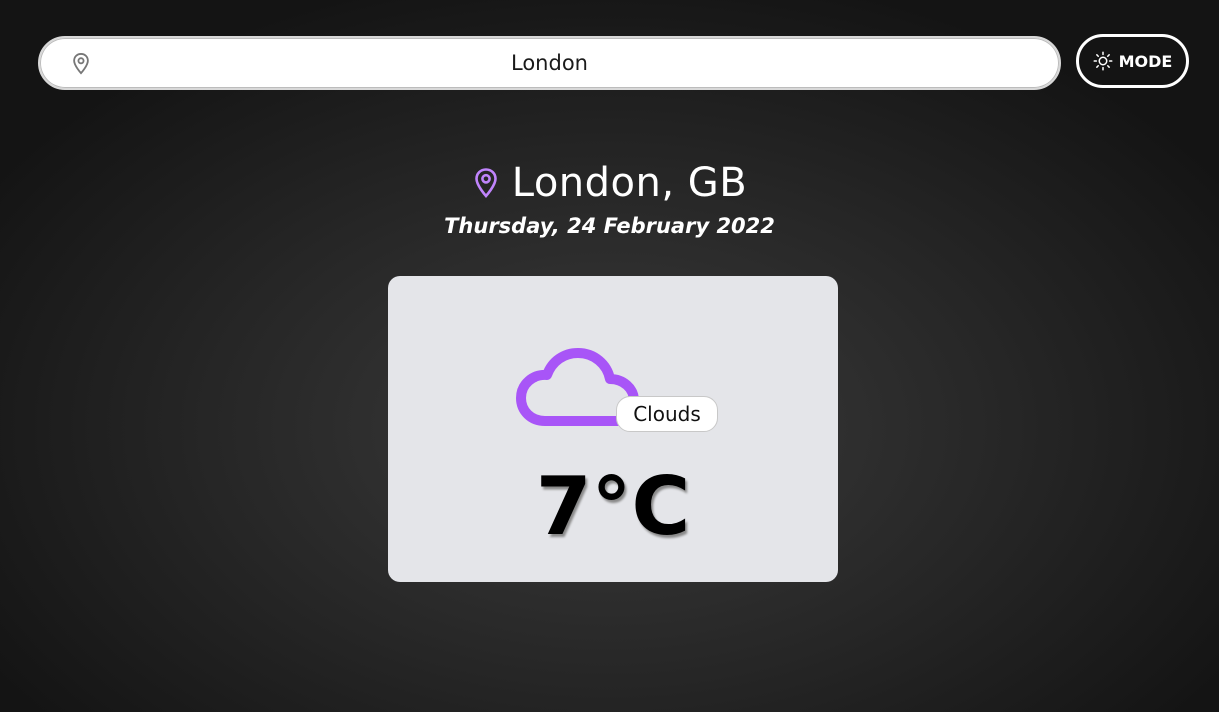 The height and width of the screenshot is (712, 1219). Describe the element at coordinates (629, 183) in the screenshot. I see `city-name: London, GB` at that location.